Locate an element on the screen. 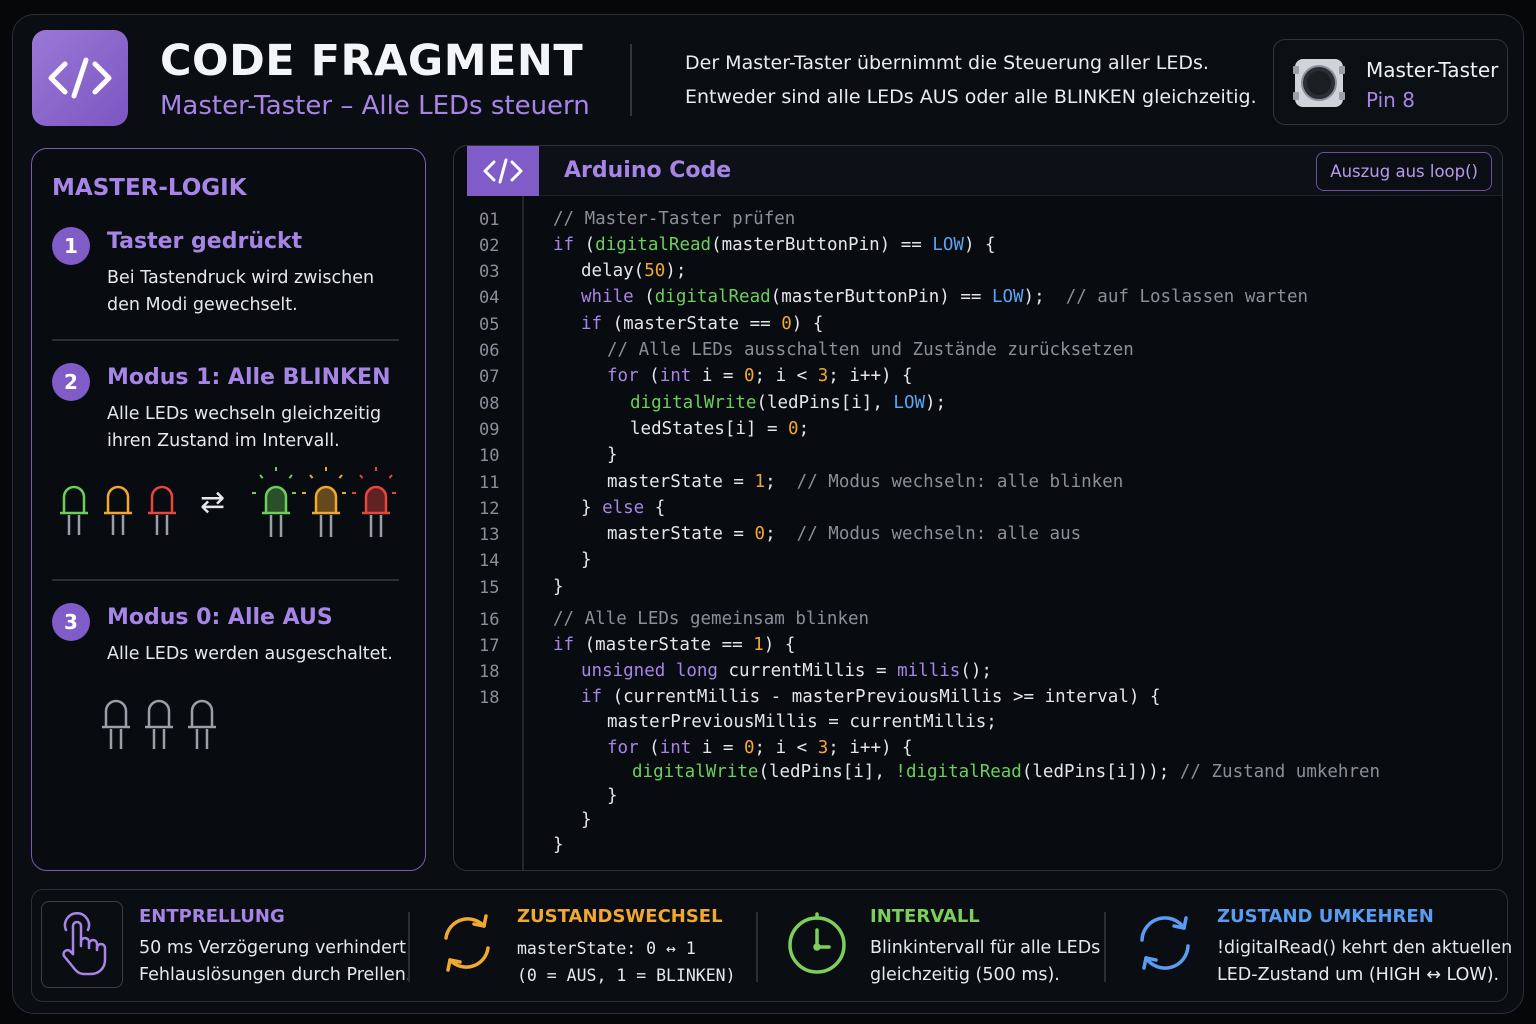 Image resolution: width=1536 pixels, height=1024 pixels. line-number: 04 is located at coordinates (489, 298).